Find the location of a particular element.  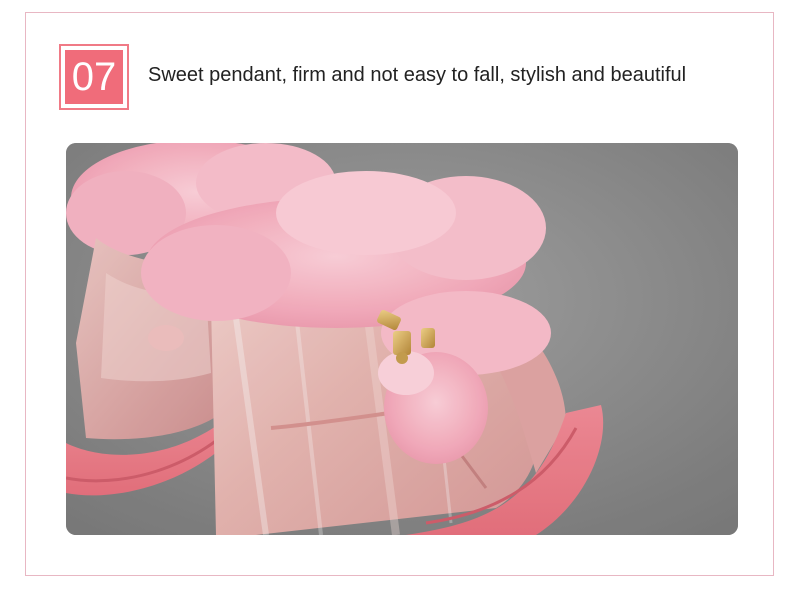

step-number-badge: 07 is located at coordinates (94, 77).